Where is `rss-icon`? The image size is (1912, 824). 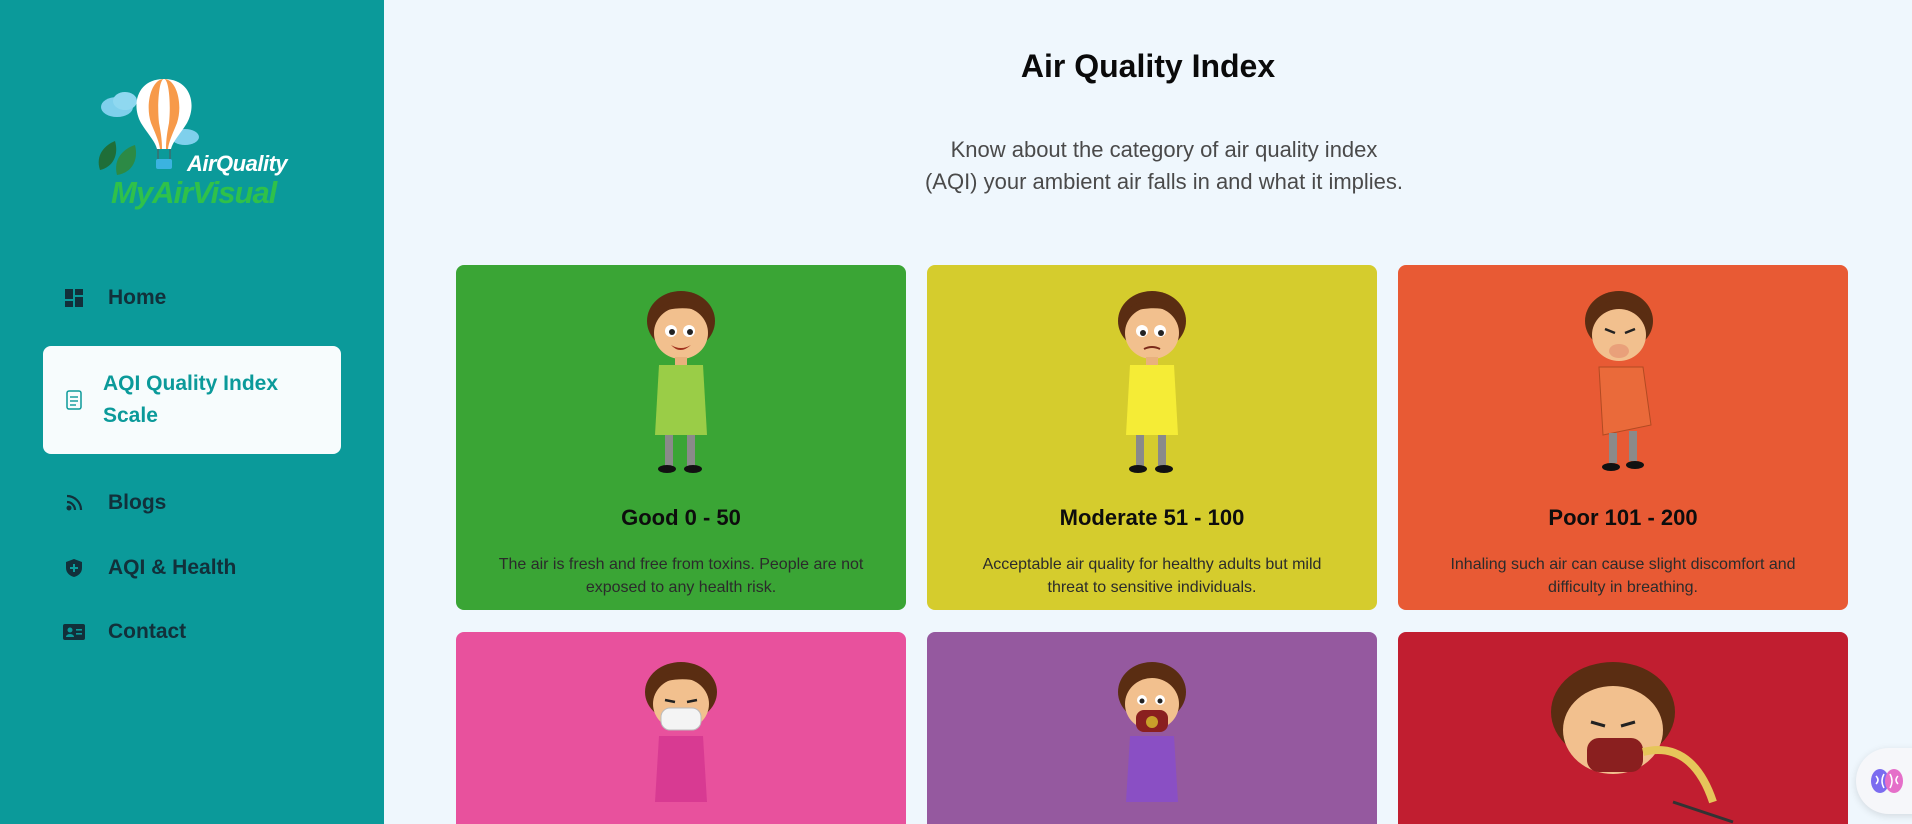 rss-icon is located at coordinates (74, 503).